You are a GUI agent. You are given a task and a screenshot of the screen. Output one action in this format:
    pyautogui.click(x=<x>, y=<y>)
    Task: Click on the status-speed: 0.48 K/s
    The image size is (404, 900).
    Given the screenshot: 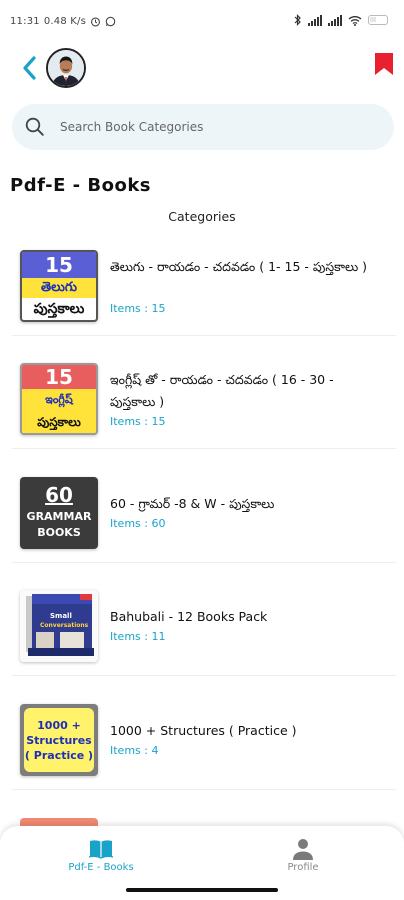 What is the action you would take?
    pyautogui.click(x=65, y=21)
    